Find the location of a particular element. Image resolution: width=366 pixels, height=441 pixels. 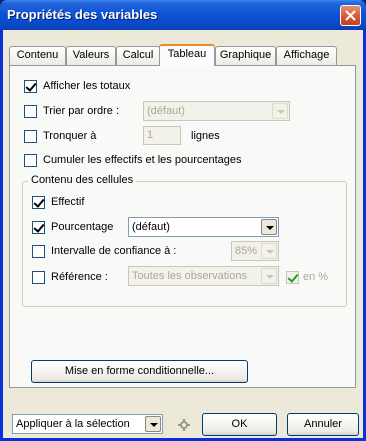

effectif-label: Effectif is located at coordinates (68, 202).